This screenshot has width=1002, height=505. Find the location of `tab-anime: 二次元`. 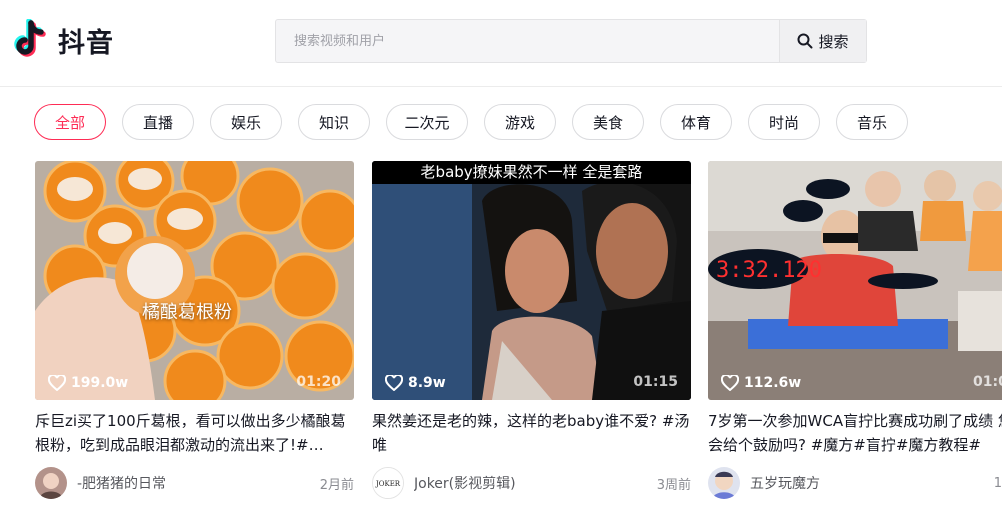

tab-anime: 二次元 is located at coordinates (427, 122).